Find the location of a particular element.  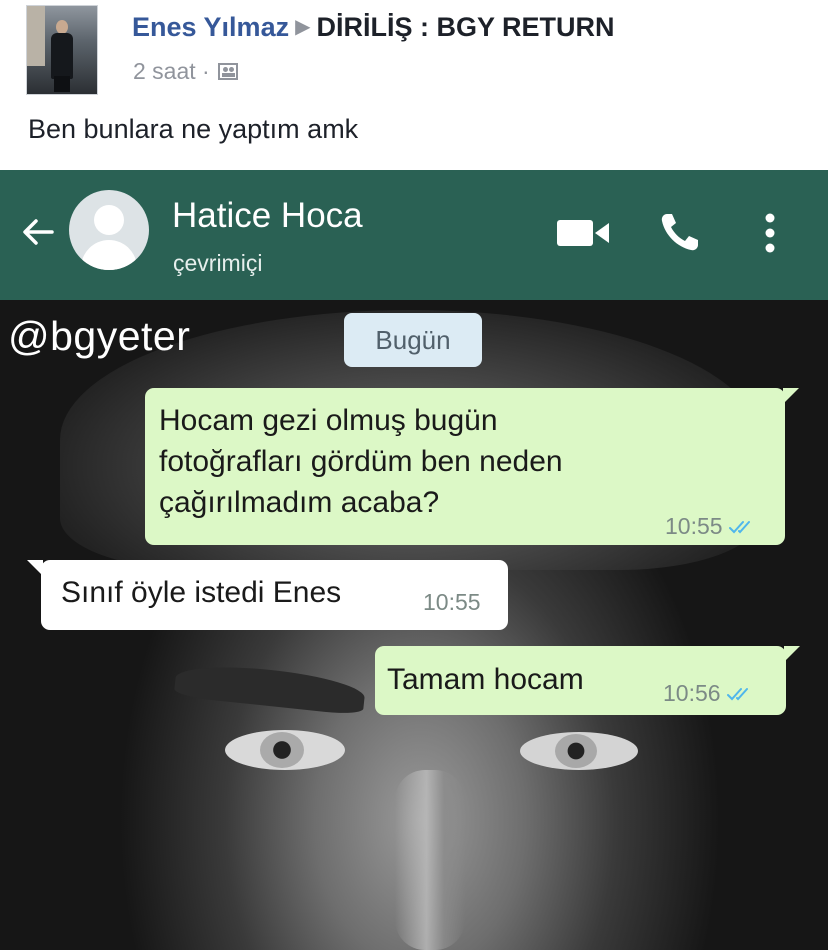

share-arrow-icon: ▶ is located at coordinates (303, 27).